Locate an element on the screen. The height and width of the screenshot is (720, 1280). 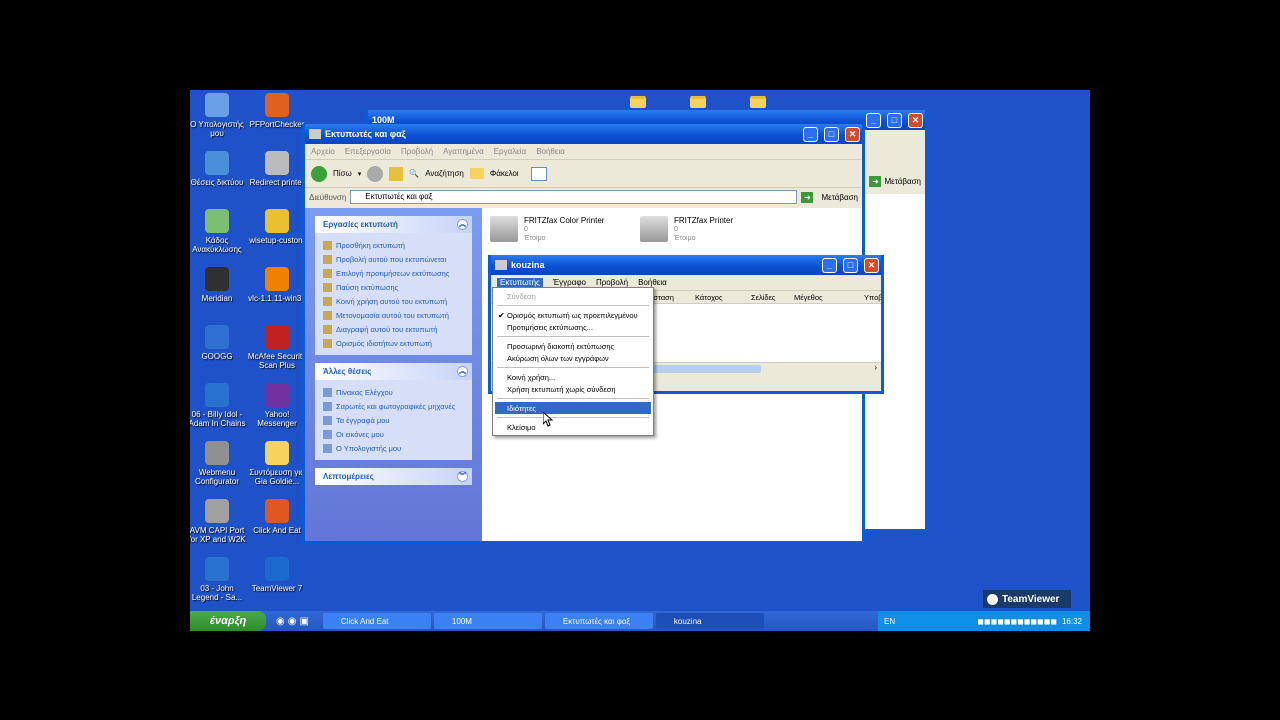
desktop-icon: Webmenu Configurator is located at coordinates (218, 463).